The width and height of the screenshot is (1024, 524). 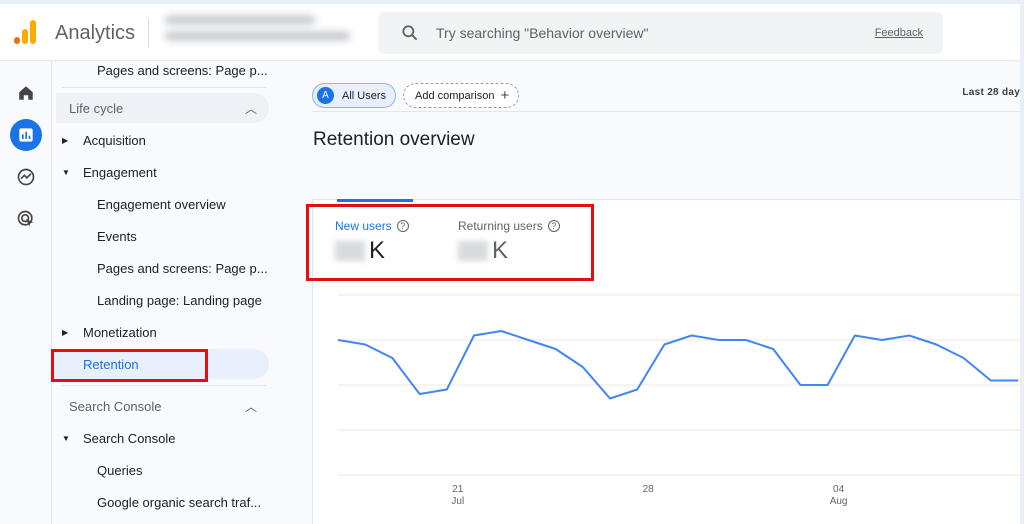 What do you see at coordinates (95, 33) in the screenshot?
I see `app-name: Analytics` at bounding box center [95, 33].